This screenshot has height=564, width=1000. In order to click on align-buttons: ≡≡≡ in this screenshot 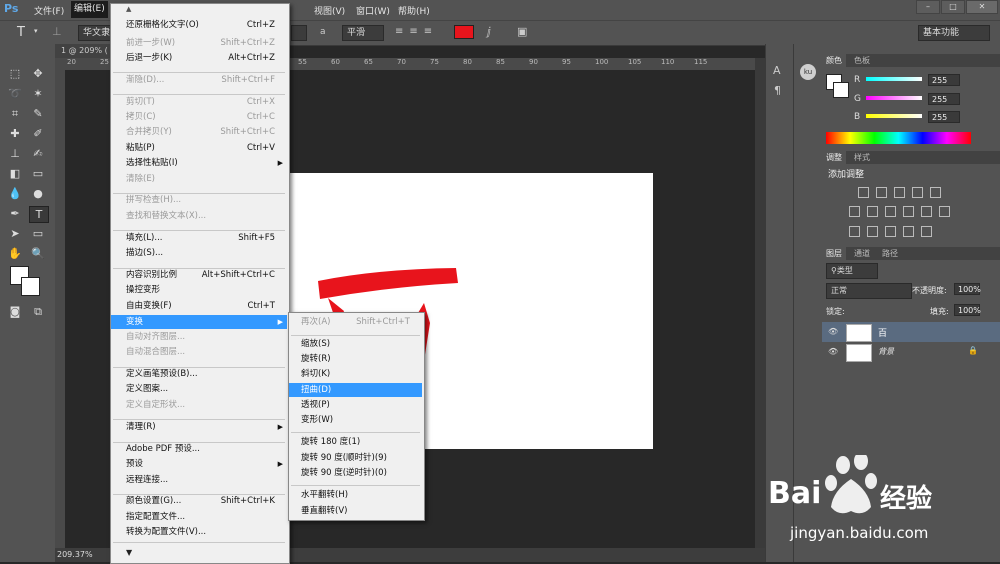, I will do `click(416, 31)`.